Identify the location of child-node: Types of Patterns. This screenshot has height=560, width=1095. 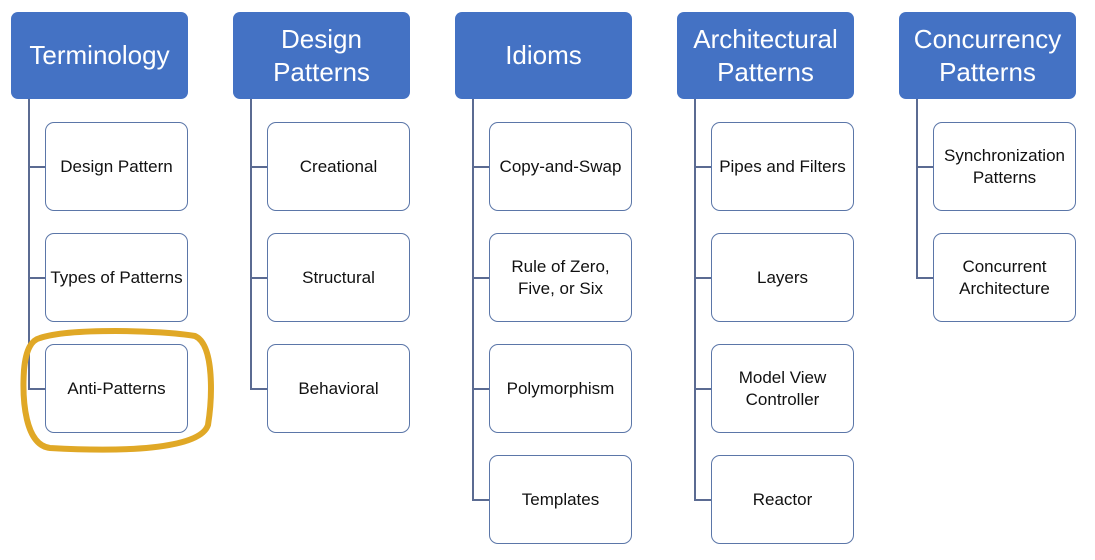
(116, 277).